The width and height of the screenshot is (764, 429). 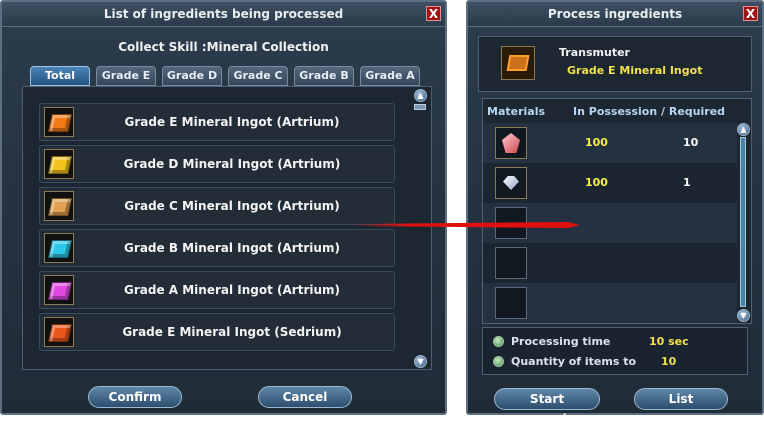 What do you see at coordinates (126, 76) in the screenshot?
I see `tab-grade-e: Grade E` at bounding box center [126, 76].